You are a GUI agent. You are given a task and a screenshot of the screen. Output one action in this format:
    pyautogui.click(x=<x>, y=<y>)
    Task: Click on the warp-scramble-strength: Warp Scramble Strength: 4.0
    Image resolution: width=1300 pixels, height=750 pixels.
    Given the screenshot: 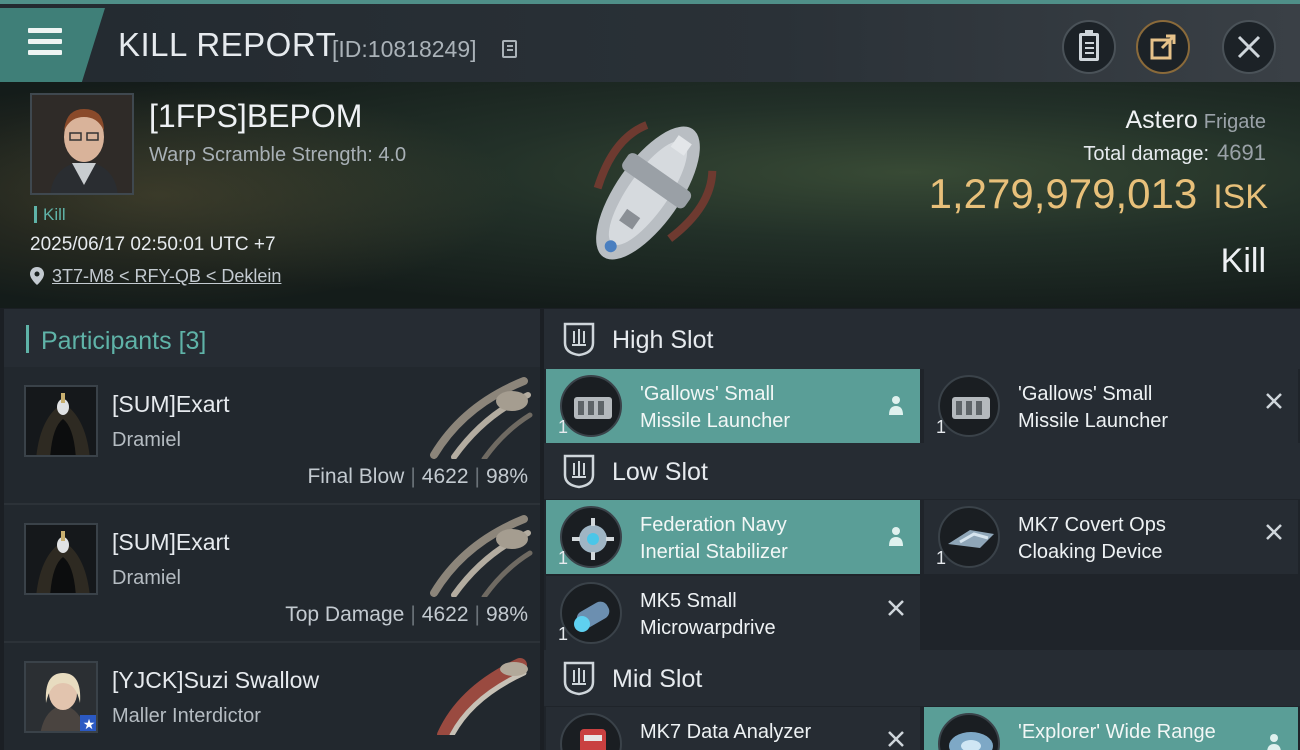 What is the action you would take?
    pyautogui.click(x=278, y=155)
    